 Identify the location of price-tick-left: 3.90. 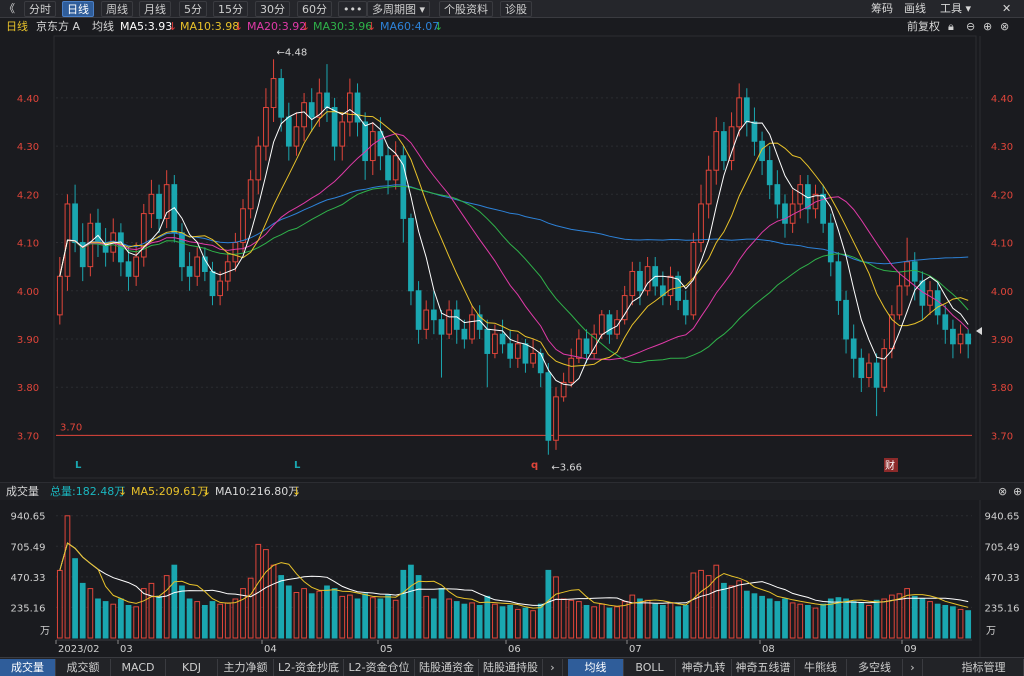
(28, 340).